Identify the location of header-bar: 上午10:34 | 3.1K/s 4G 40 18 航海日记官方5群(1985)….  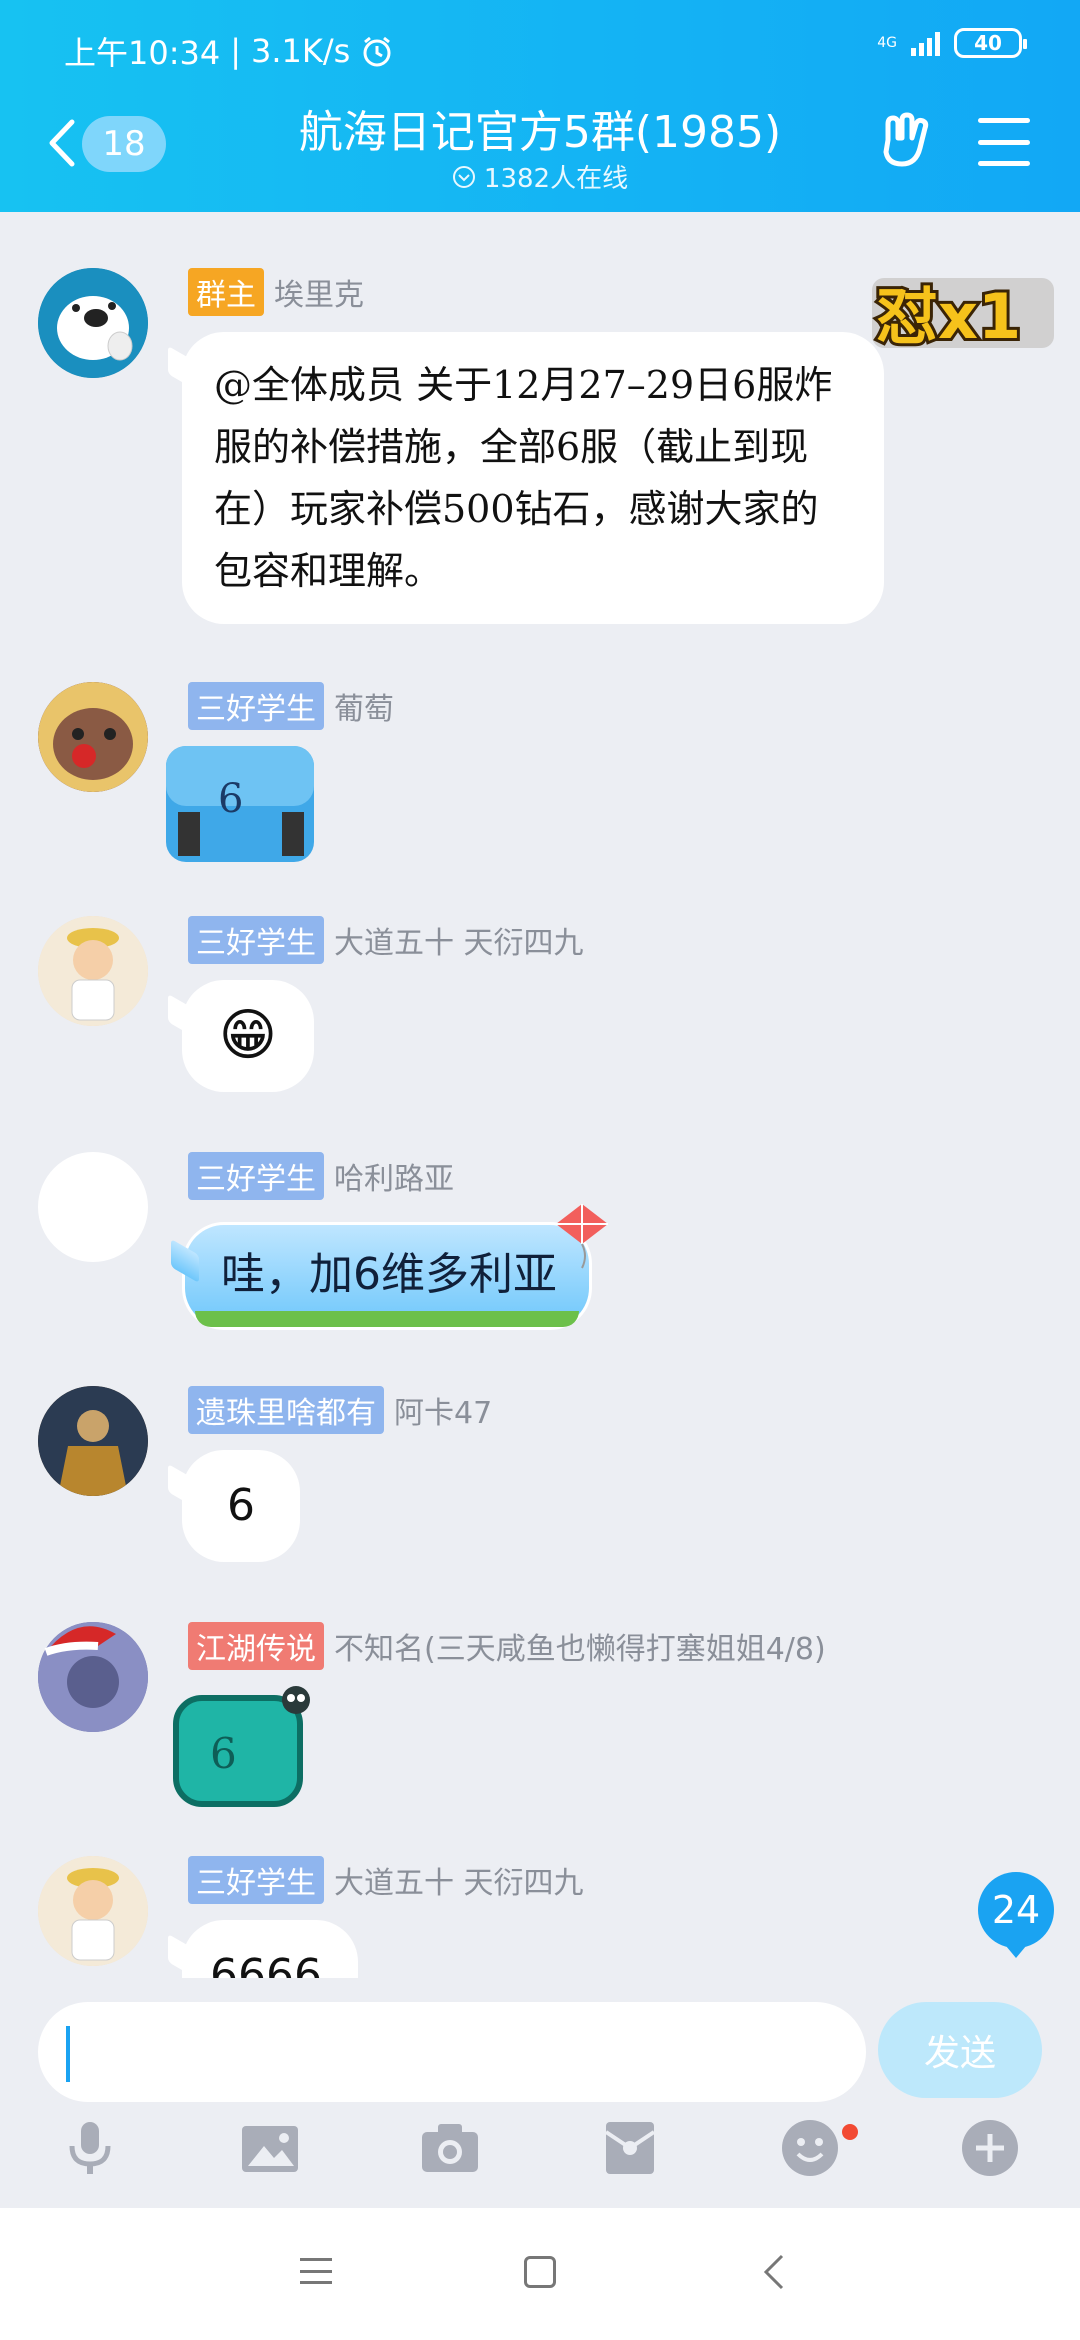
(540, 106).